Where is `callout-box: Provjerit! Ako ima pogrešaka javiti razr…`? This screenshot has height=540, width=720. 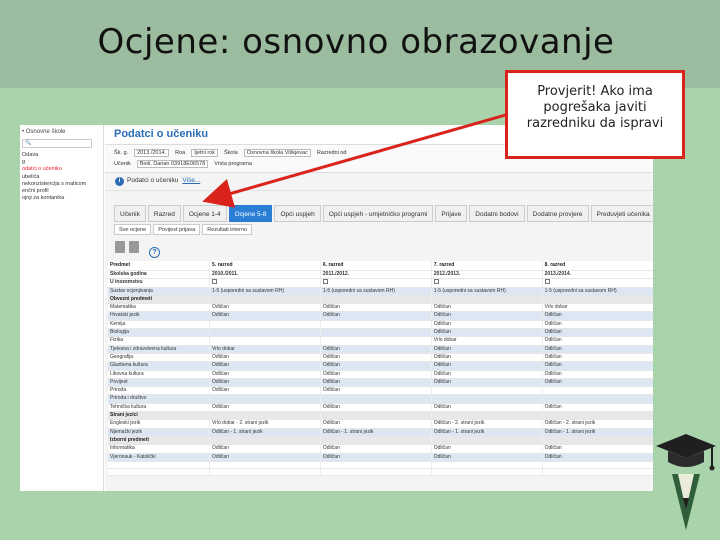 callout-box: Provjerit! Ako ima pogrešaka javiti razr… is located at coordinates (595, 114).